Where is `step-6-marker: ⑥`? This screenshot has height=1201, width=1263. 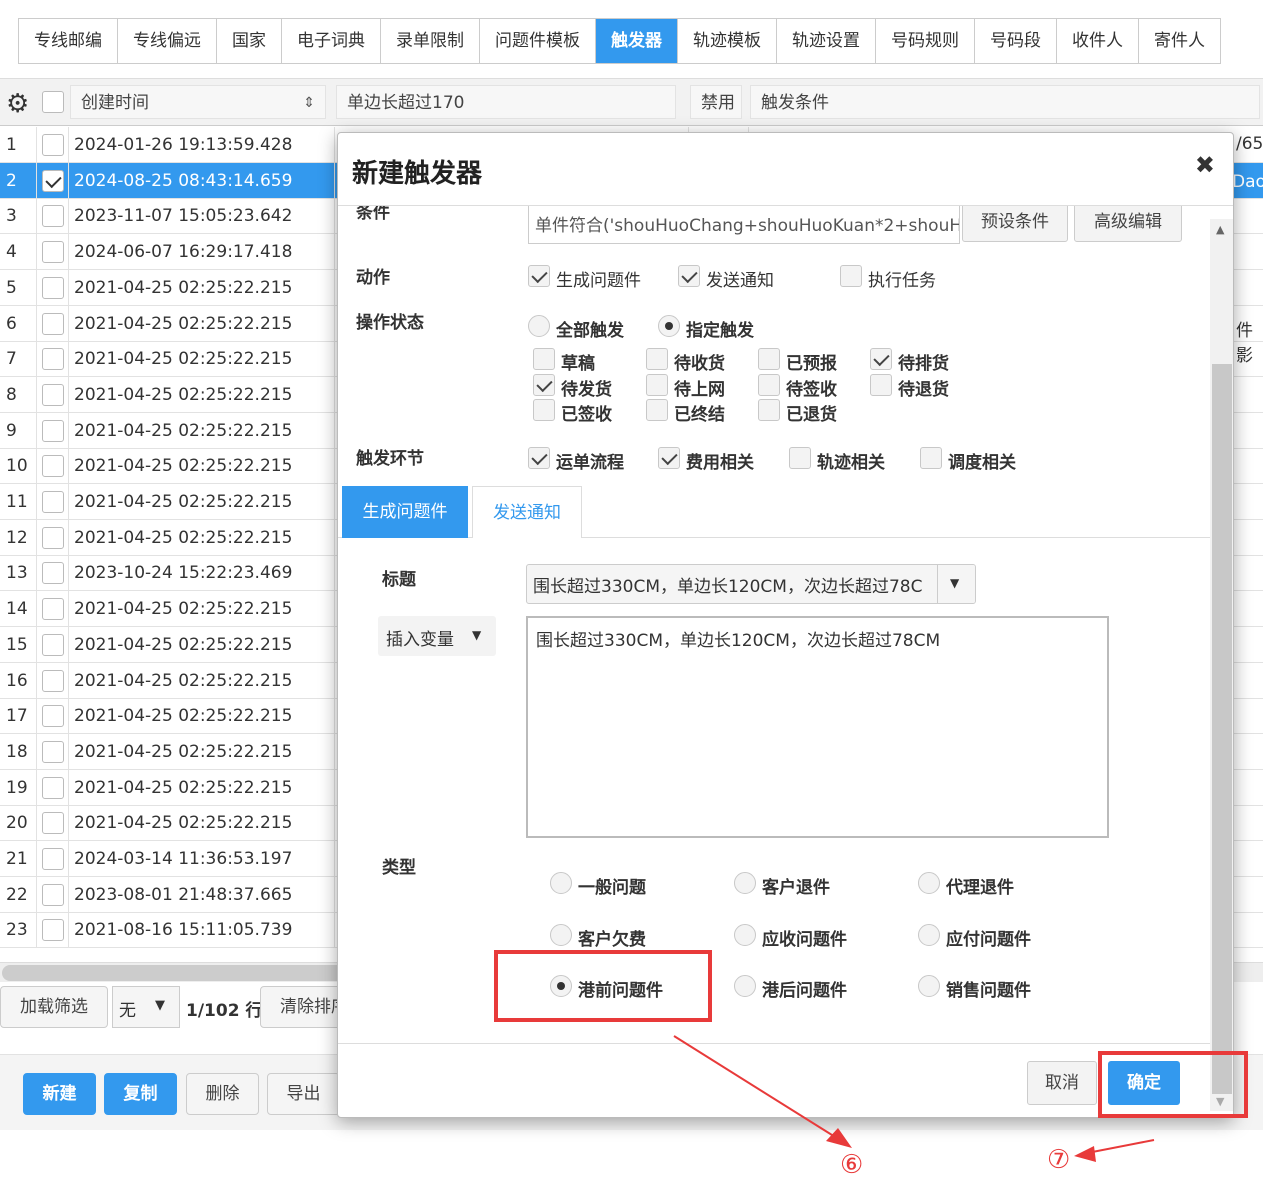
step-6-marker: ⑥ is located at coordinates (852, 1165).